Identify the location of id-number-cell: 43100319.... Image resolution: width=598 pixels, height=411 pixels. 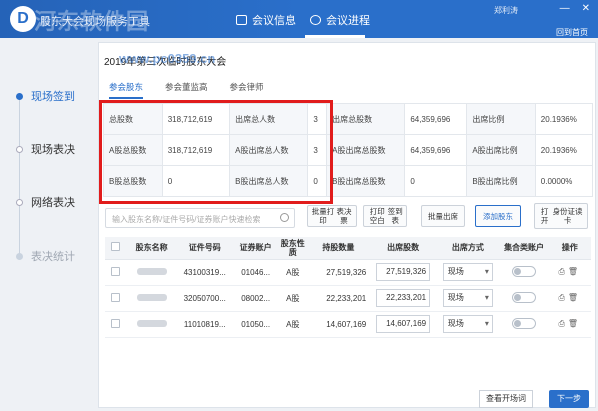
(205, 272).